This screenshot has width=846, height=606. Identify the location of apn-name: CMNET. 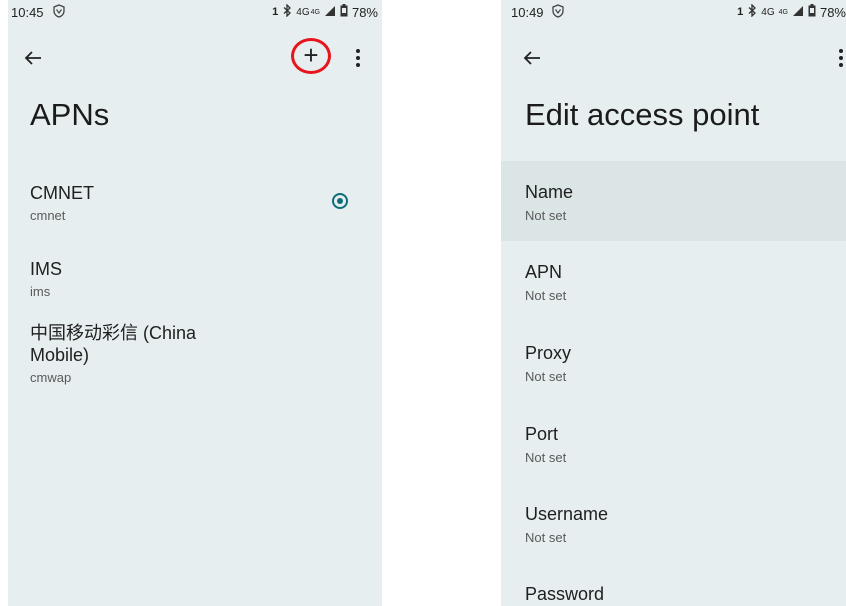
(62, 193).